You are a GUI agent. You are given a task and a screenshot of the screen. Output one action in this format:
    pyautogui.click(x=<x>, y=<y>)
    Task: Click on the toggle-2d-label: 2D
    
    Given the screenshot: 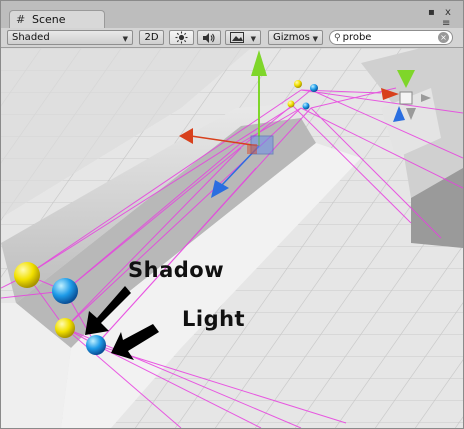 What is the action you would take?
    pyautogui.click(x=151, y=37)
    